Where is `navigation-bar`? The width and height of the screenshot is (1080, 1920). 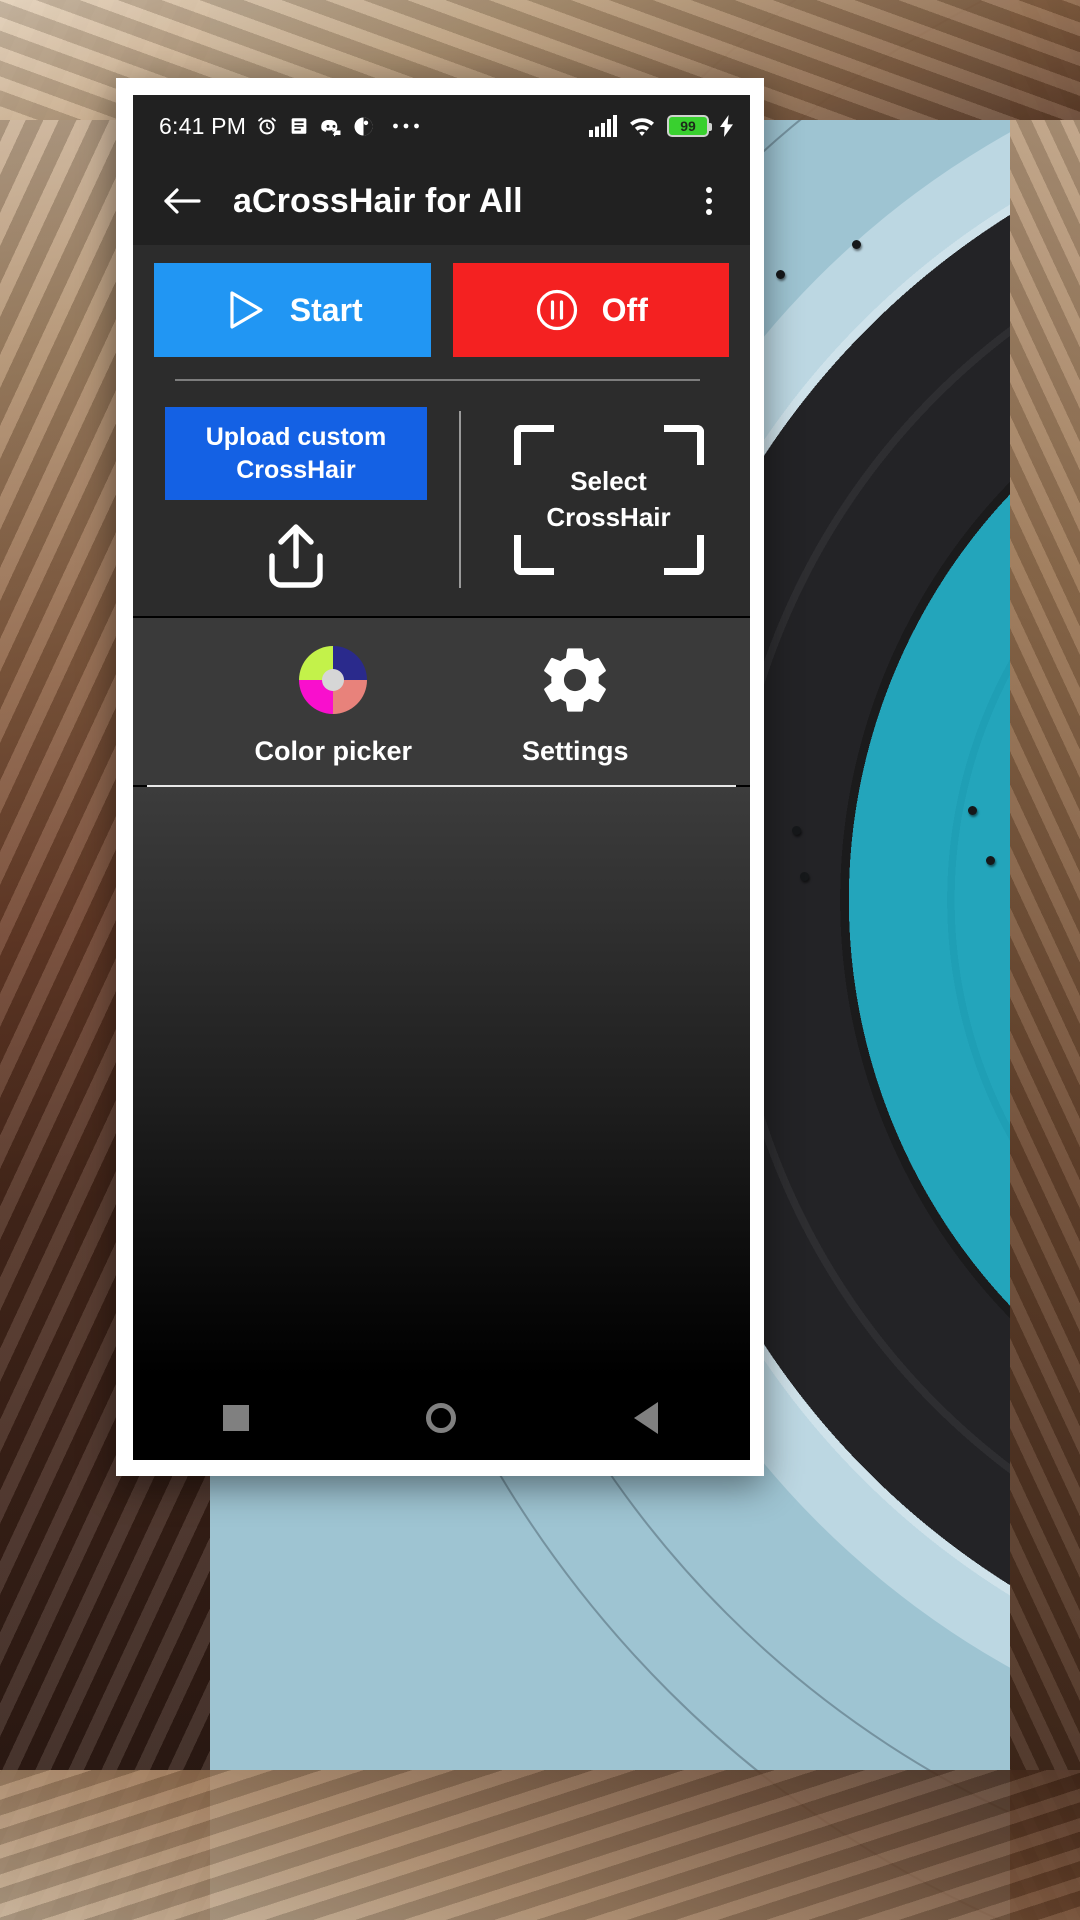 navigation-bar is located at coordinates (441, 1418).